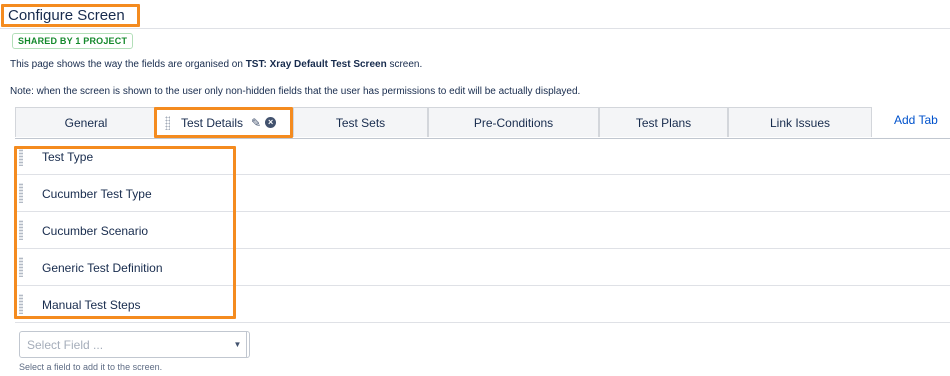 Image resolution: width=950 pixels, height=376 pixels. I want to click on tab-label: Test Details, so click(212, 122).